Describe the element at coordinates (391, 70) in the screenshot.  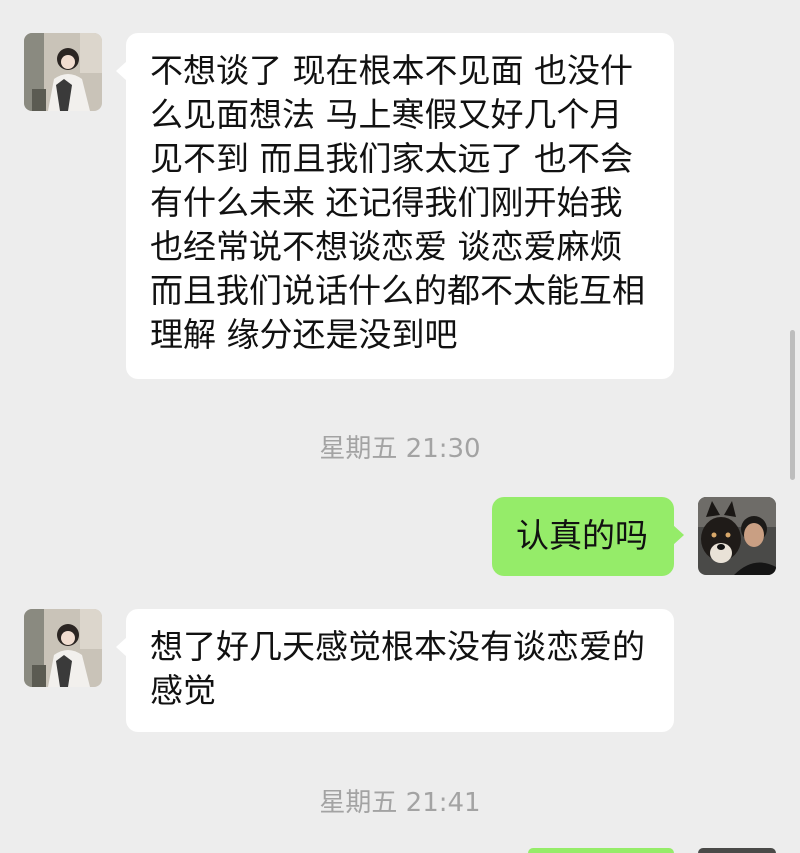
I see `message-line: 不想谈了 现在根本不见面 也没什` at that location.